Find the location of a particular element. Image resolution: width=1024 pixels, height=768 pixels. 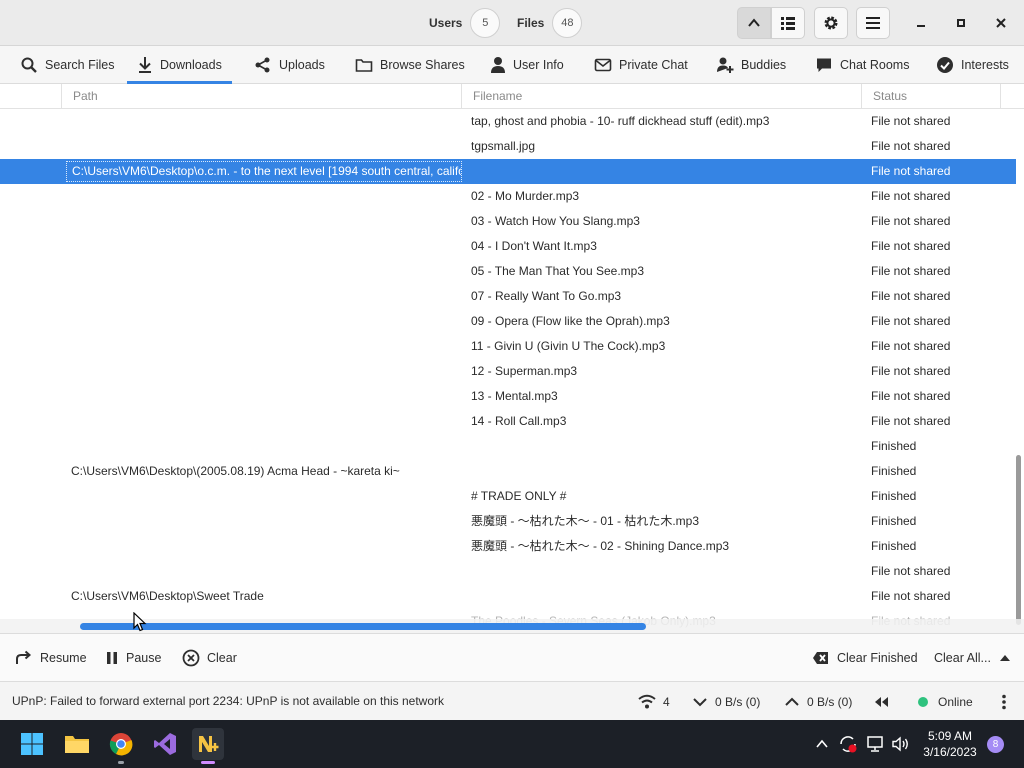

tab-interests: Interests is located at coordinates (972, 65).